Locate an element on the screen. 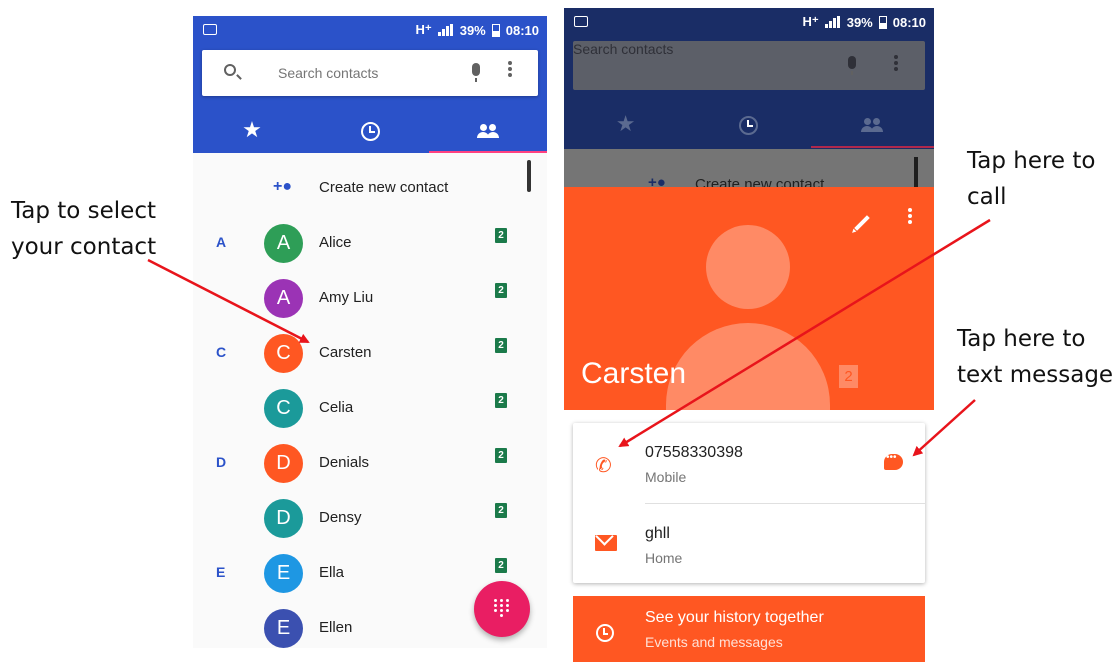  history-subtitle: Events and messages is located at coordinates (714, 642).